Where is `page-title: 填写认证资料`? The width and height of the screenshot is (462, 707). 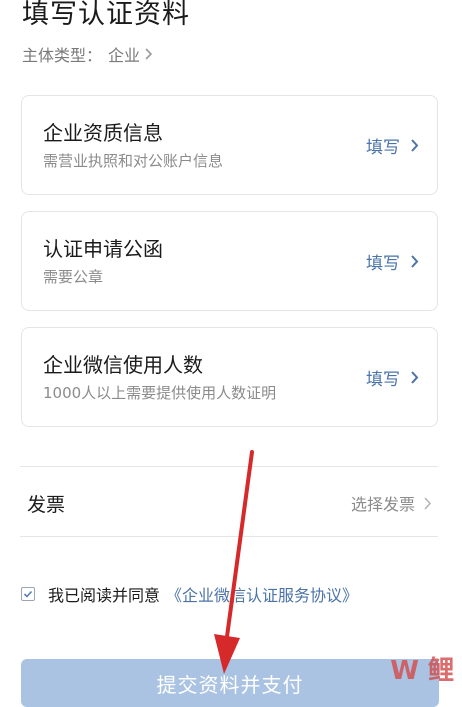
page-title: 填写认证资料 is located at coordinates (106, 15).